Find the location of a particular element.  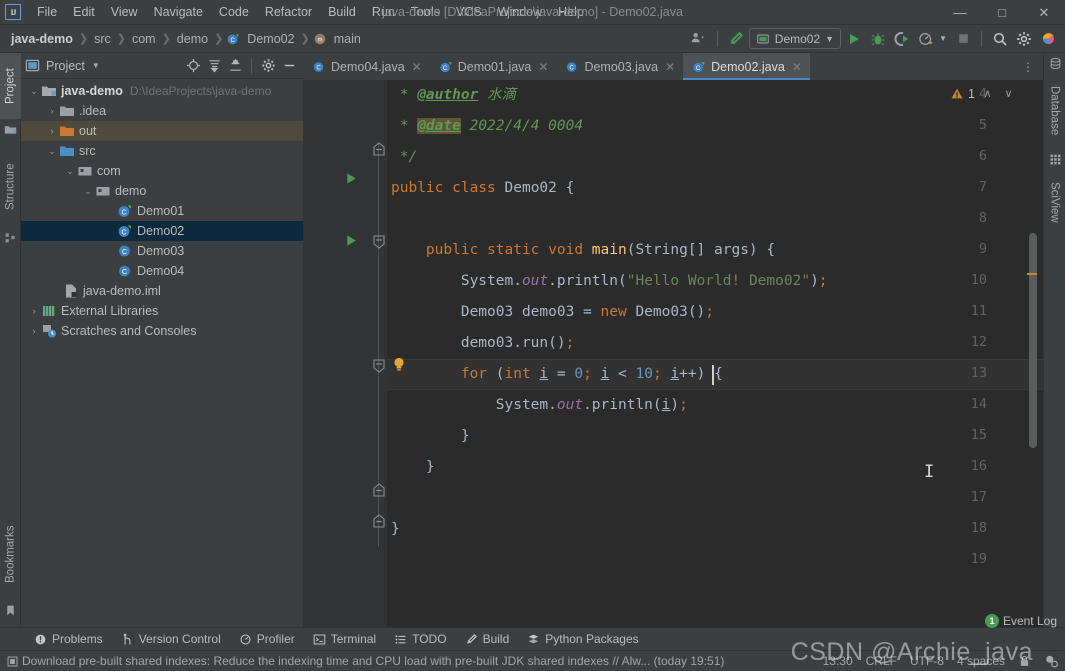

menu-navigate: Navigate is located at coordinates (178, 12).